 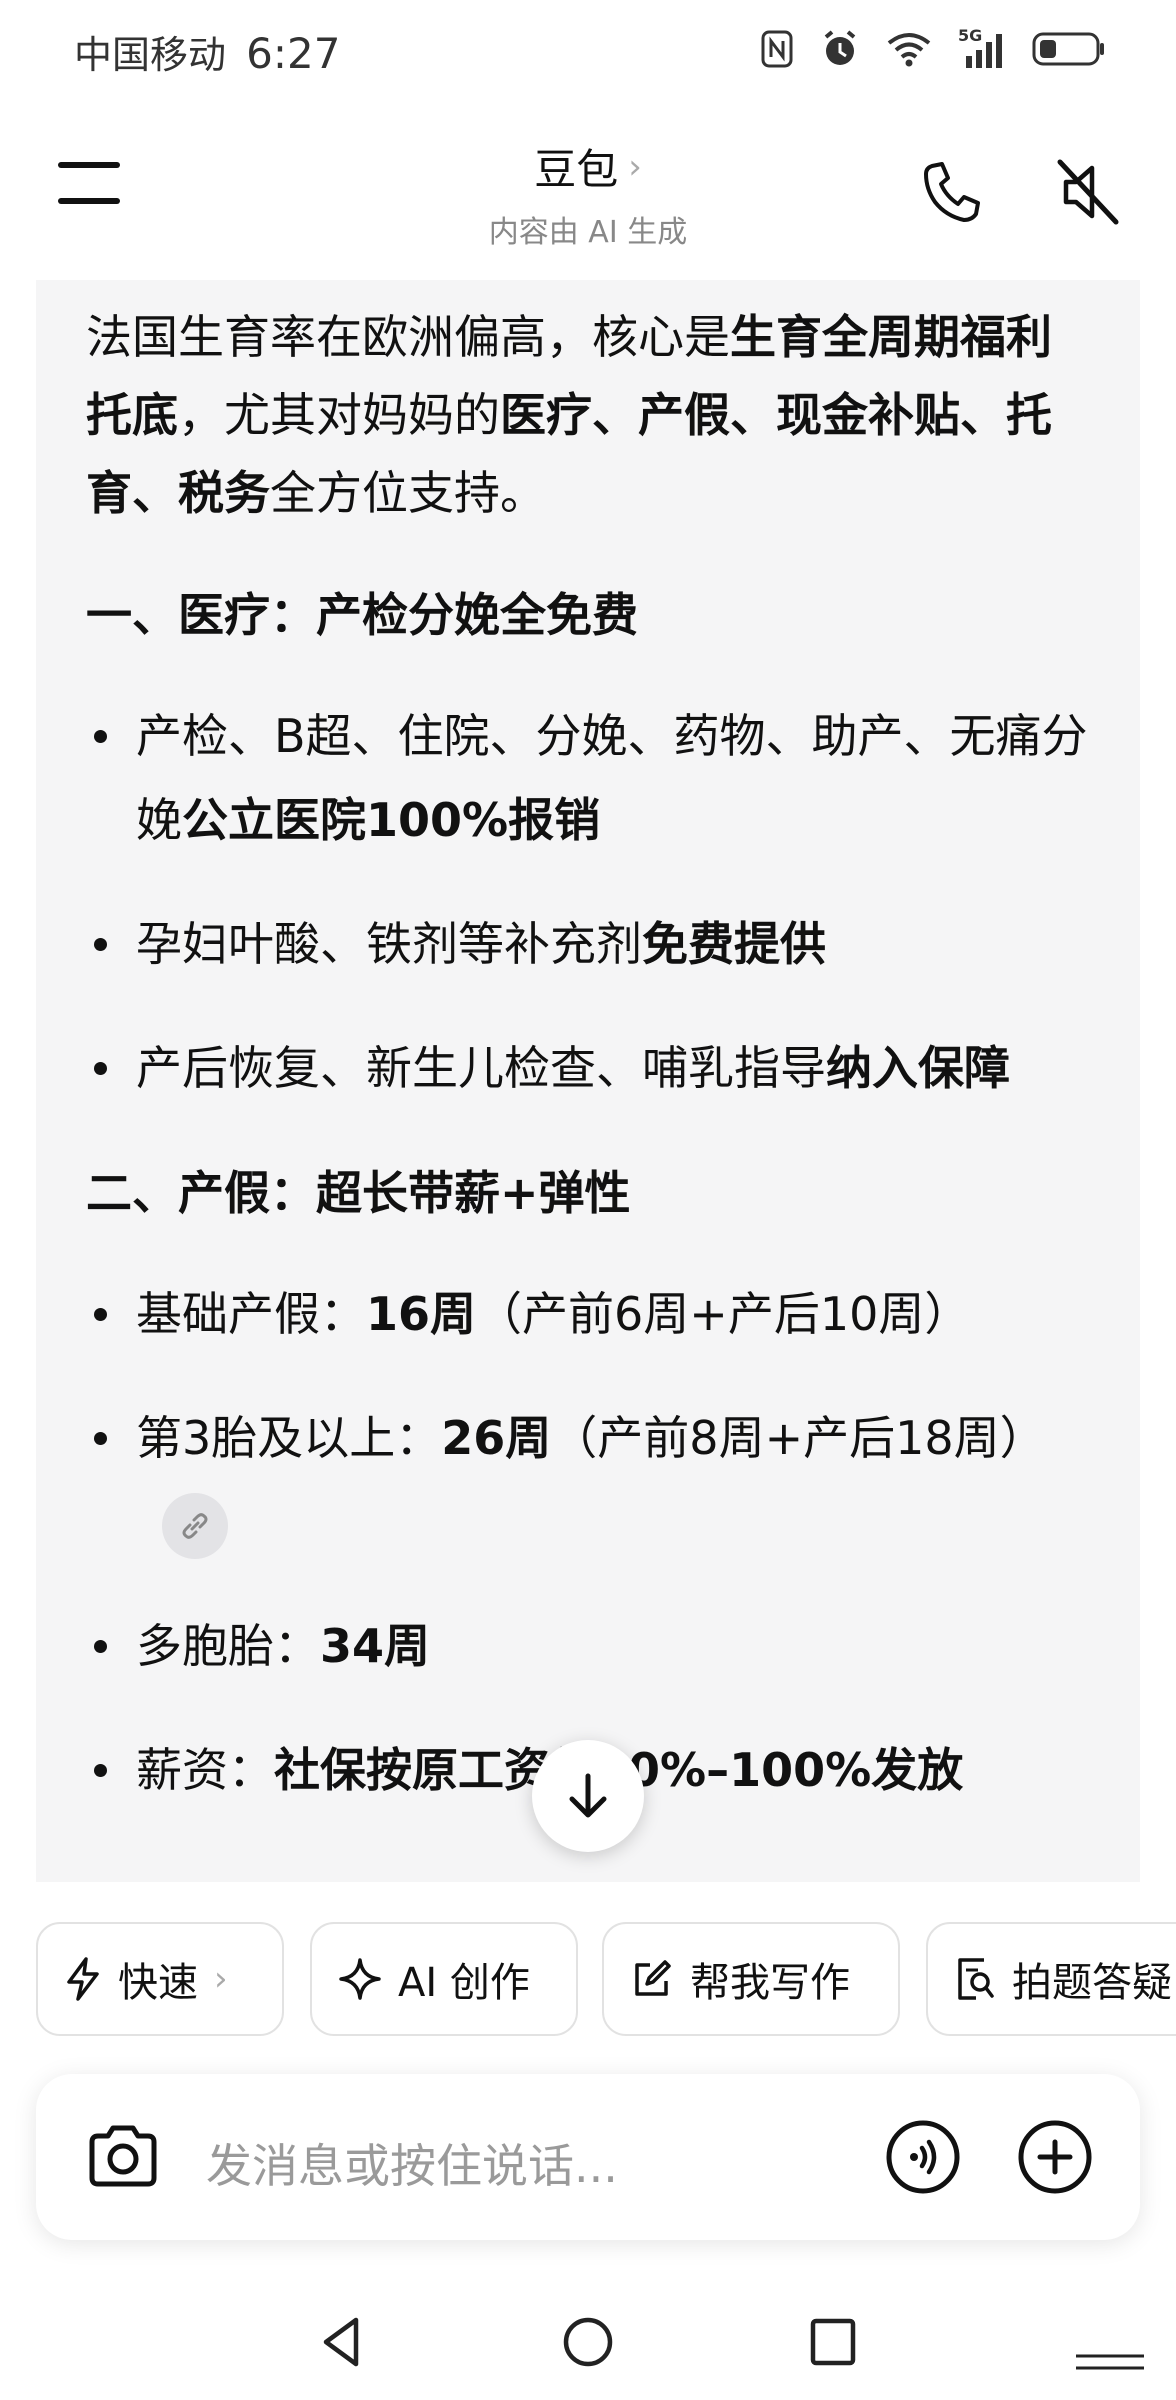 I want to click on item-bold: 纳入保障, so click(x=918, y=1068).